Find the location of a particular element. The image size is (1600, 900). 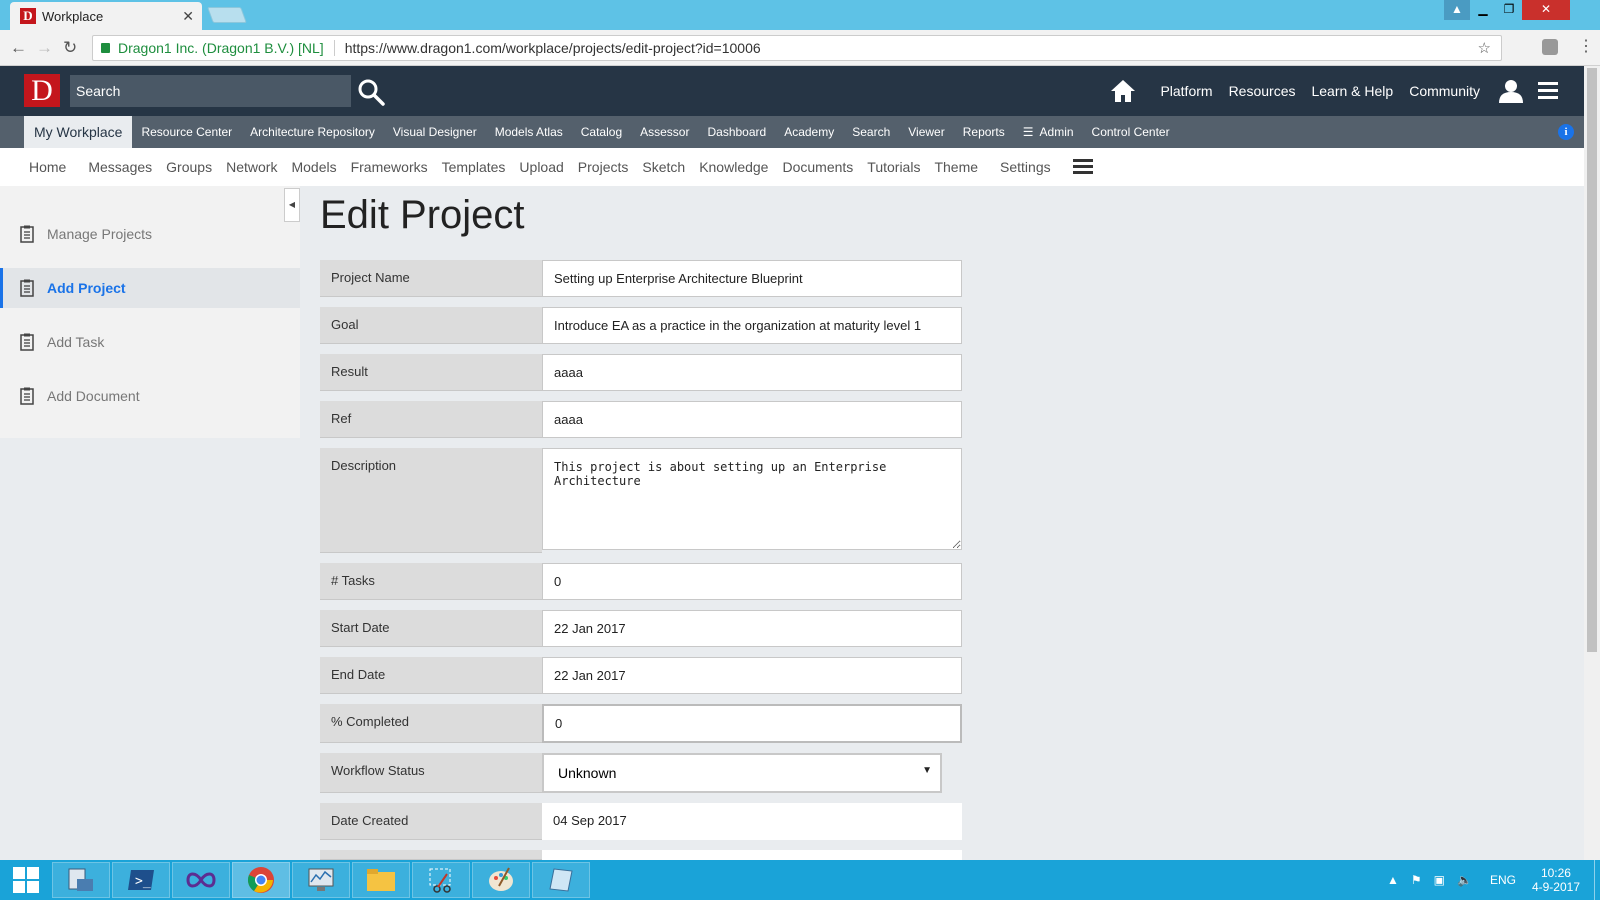

sidebar-item-label: Add Document is located at coordinates (93, 396).